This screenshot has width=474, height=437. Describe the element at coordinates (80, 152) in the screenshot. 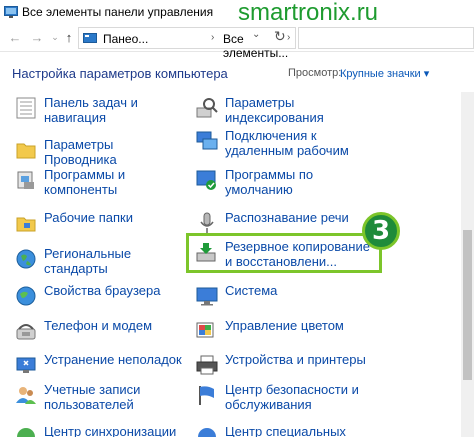

I see `item-label: Параметры Проводника` at that location.